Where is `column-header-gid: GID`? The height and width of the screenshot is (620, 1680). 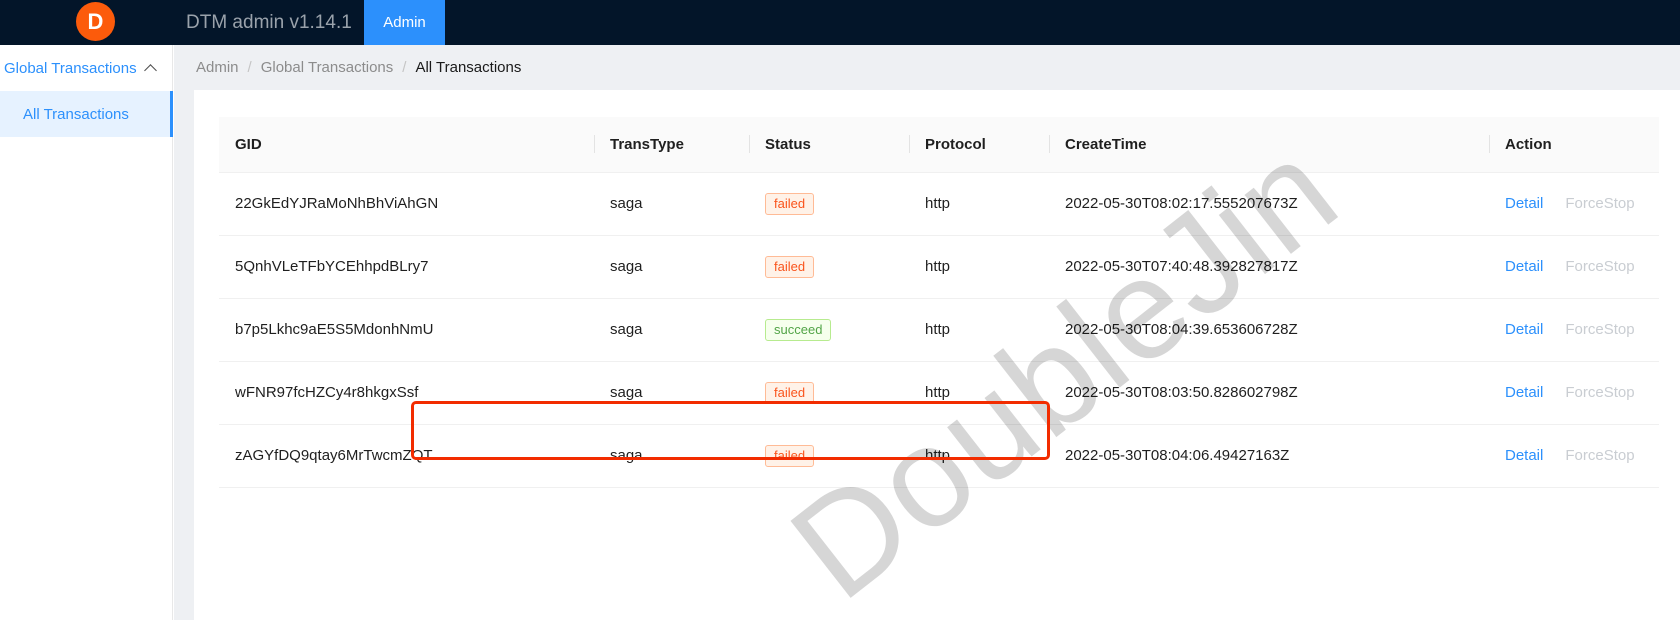
column-header-gid: GID is located at coordinates (406, 145).